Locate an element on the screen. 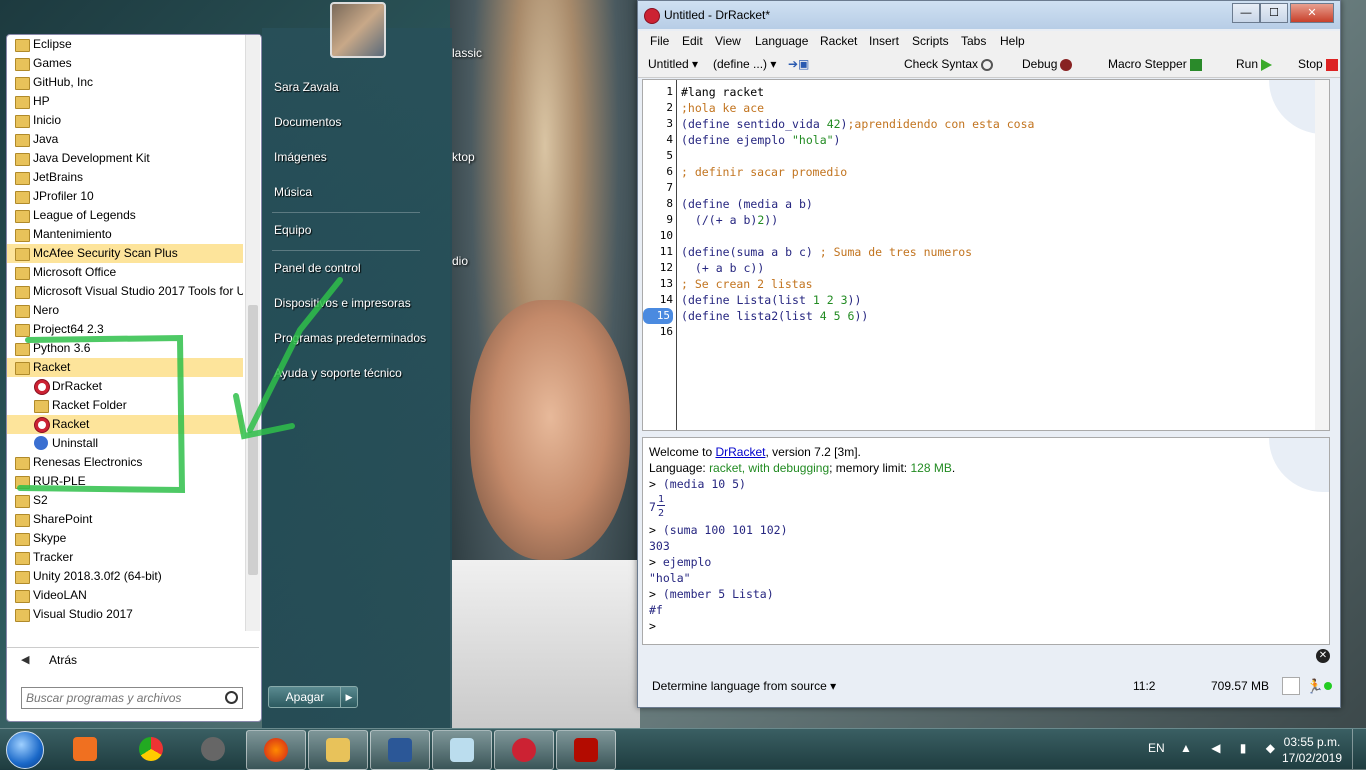 The image size is (1366, 770). scrollbar-thumb is located at coordinates (253, 440).